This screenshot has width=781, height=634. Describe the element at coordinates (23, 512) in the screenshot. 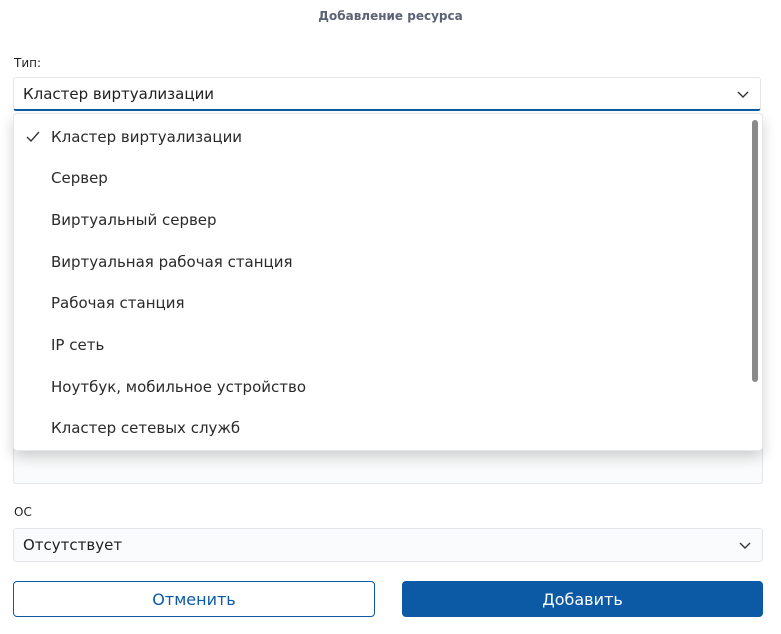

I see `os-label: ОС` at that location.